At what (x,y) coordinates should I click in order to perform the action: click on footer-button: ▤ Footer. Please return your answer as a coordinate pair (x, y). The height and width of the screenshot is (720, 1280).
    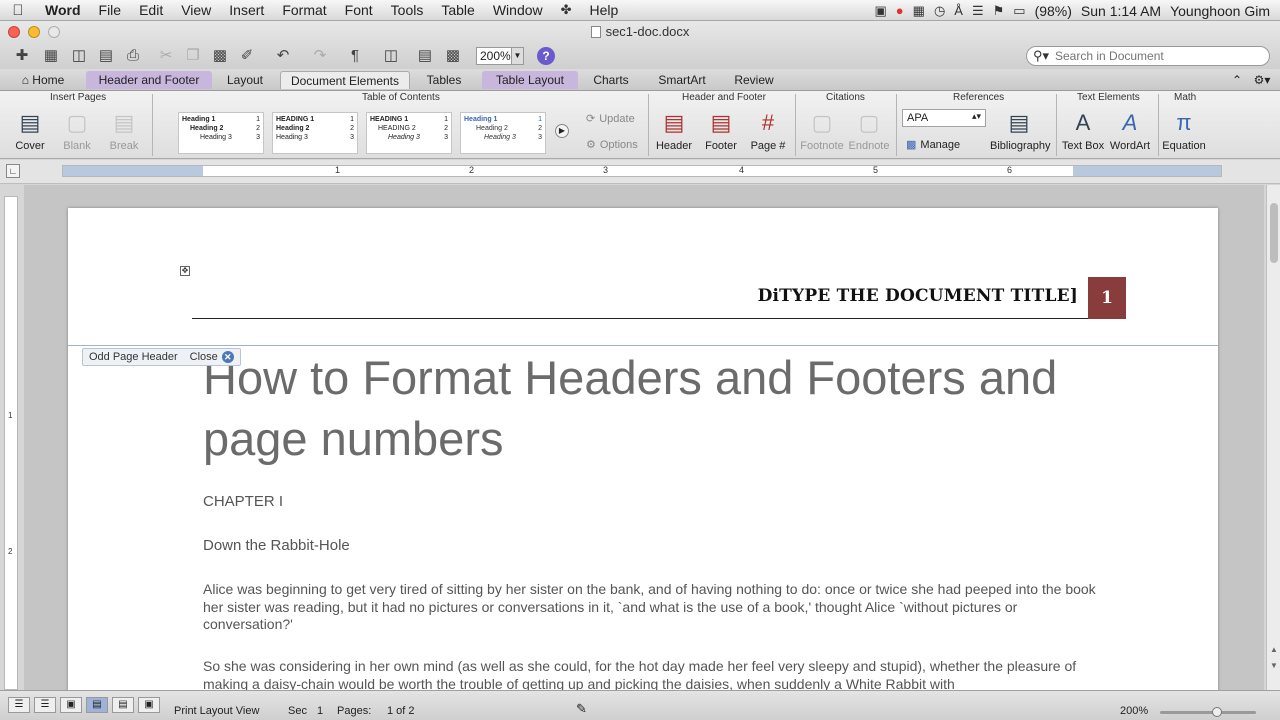
    Looking at the image, I should click on (721, 129).